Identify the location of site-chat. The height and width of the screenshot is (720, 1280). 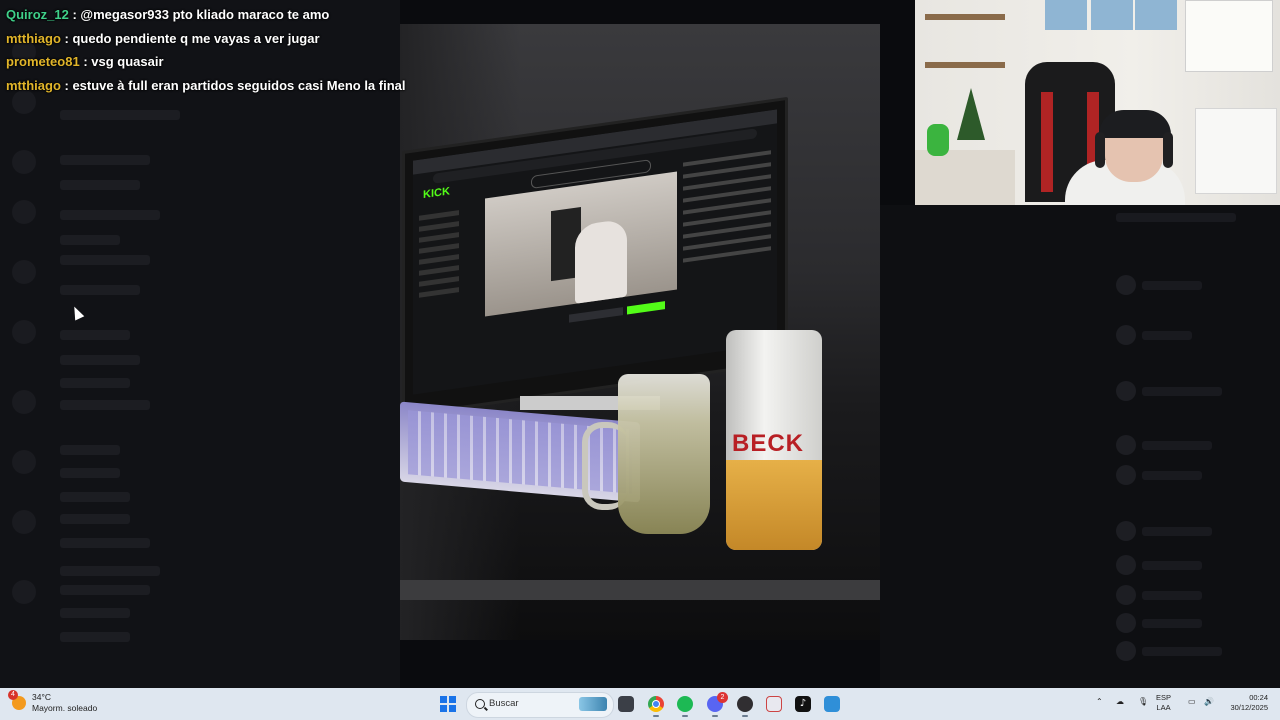
(727, 246).